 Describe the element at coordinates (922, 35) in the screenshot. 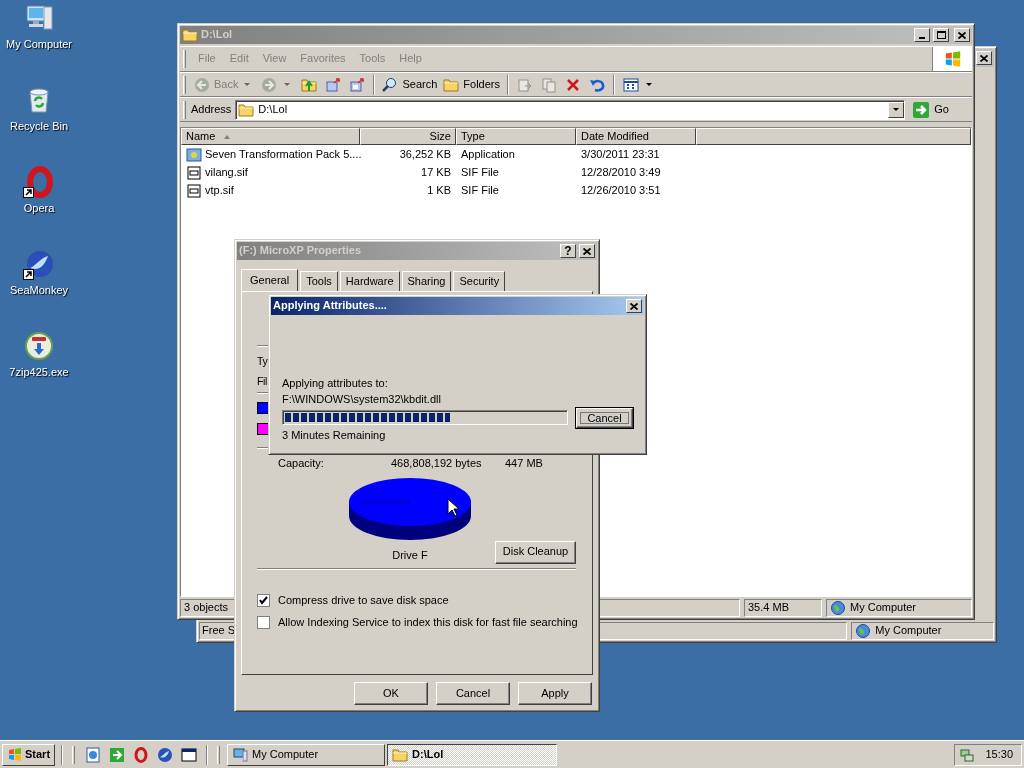

I see `minimize-button` at that location.